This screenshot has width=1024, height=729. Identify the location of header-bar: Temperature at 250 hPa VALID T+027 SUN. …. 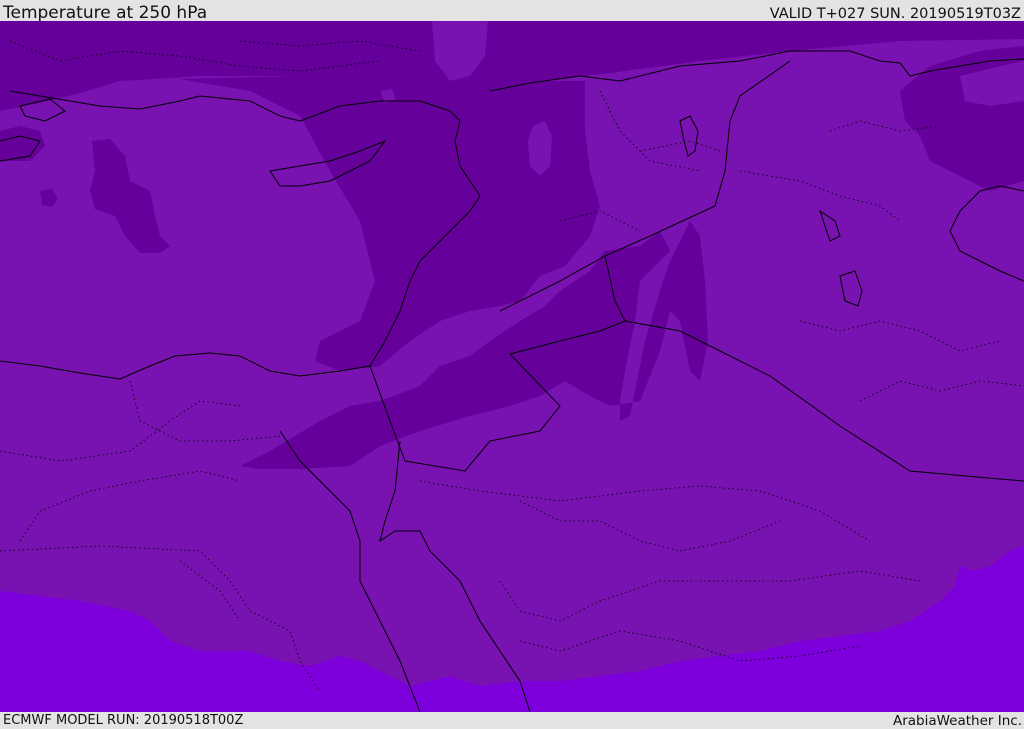
(512, 11).